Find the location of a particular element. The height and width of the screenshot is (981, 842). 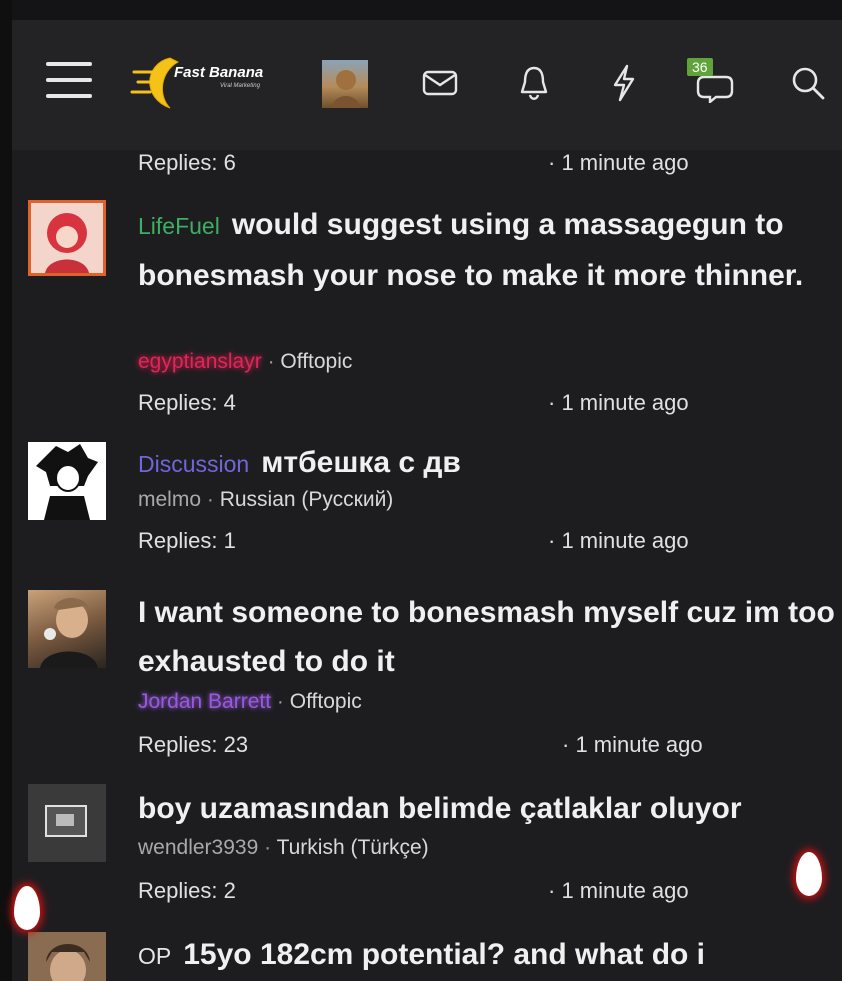

thread-meta: melmo · Russian (Русский) is located at coordinates (265, 500).